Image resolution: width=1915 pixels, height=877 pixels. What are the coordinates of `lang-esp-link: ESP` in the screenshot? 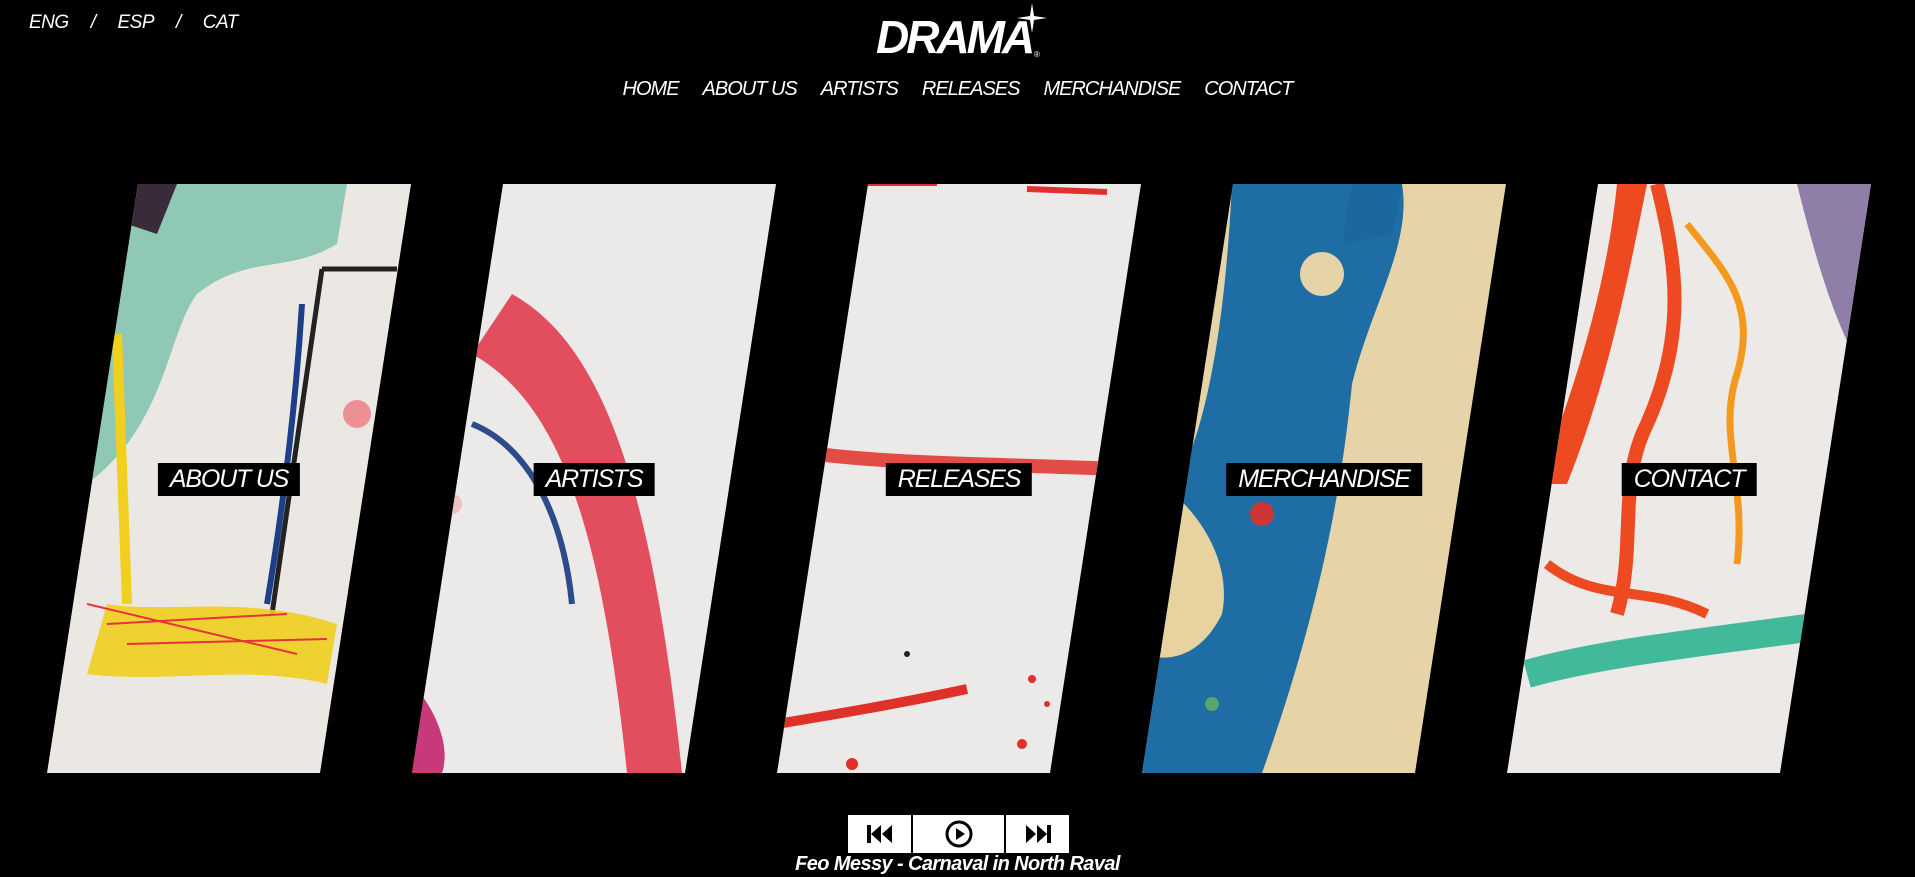 It's located at (135, 23).